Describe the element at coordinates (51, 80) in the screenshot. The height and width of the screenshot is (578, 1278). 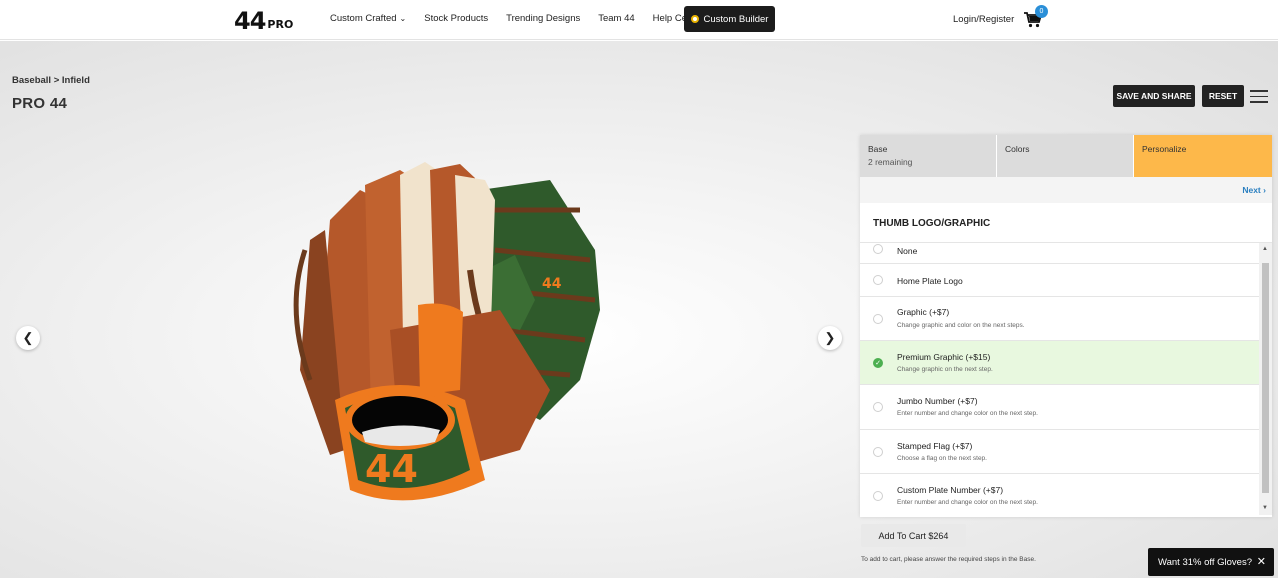
I see `breadcrumb: Baseball > Infield` at that location.